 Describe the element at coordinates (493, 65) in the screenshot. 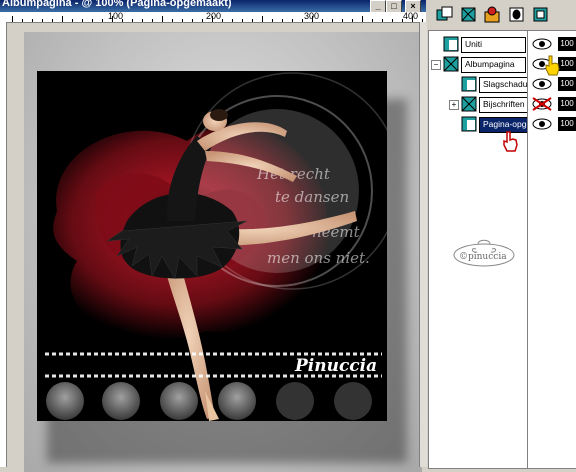

I see `layer-name: Albumpagina` at that location.